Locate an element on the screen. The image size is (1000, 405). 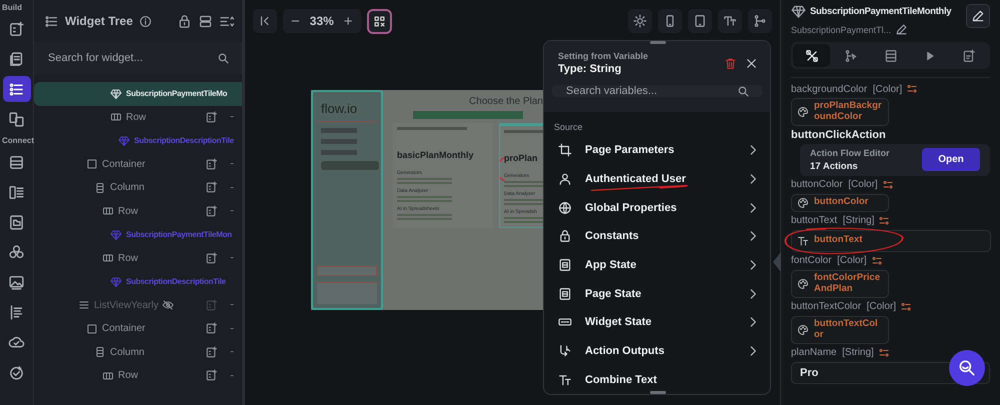
zoom-level: 33% is located at coordinates (322, 21).